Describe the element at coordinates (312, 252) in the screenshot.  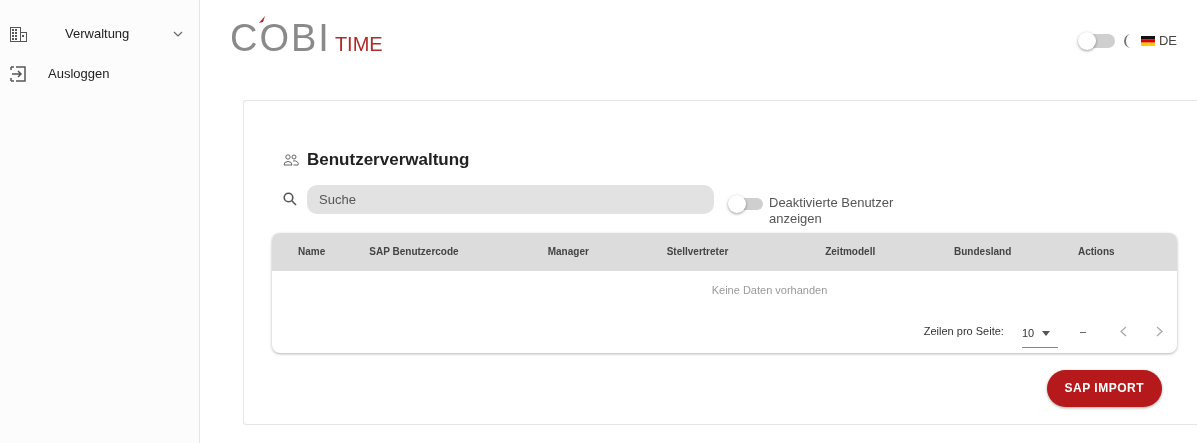
I see `column-header: Name` at that location.